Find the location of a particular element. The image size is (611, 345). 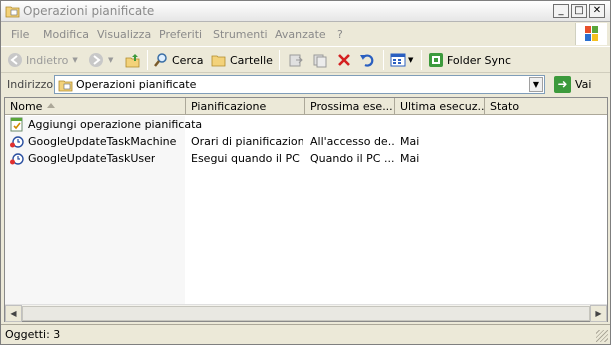

back-dropdown-icon: ▼ is located at coordinates (74, 60).